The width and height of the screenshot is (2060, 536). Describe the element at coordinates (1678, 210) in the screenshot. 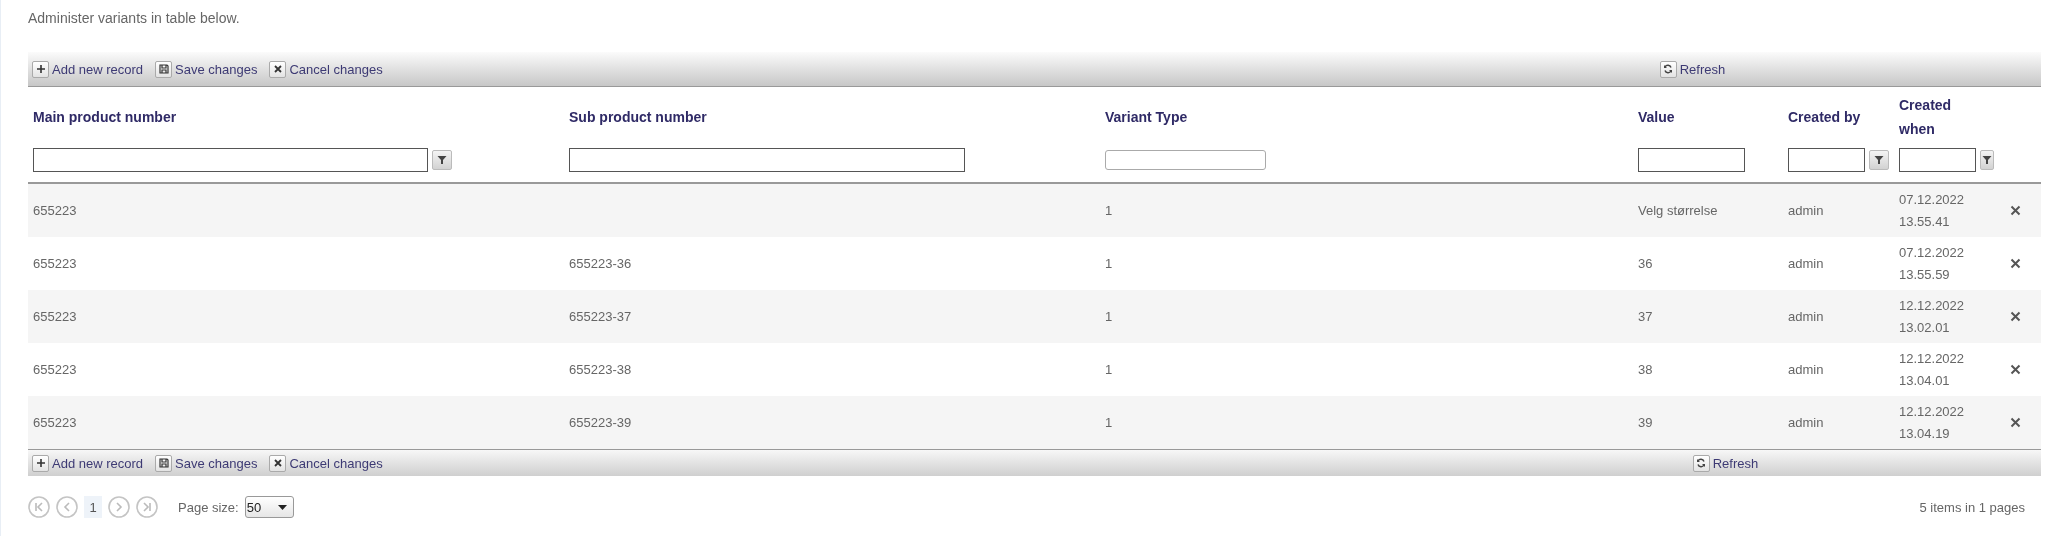

I see `table-cell: Velg størrelse` at that location.